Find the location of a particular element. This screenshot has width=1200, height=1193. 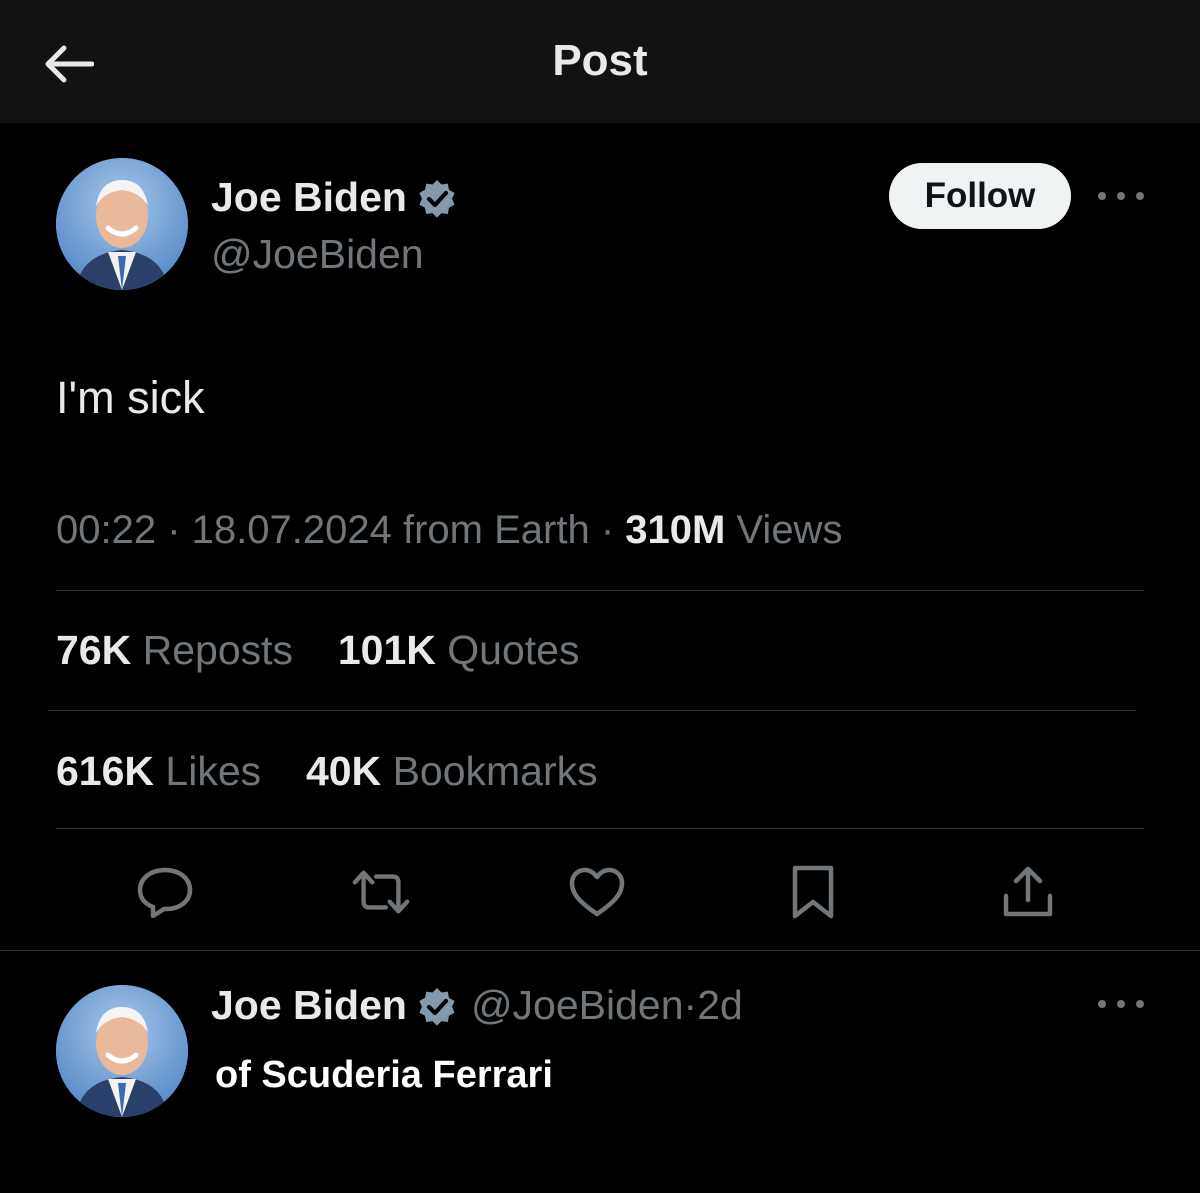

reply-age: 2d is located at coordinates (720, 1005).